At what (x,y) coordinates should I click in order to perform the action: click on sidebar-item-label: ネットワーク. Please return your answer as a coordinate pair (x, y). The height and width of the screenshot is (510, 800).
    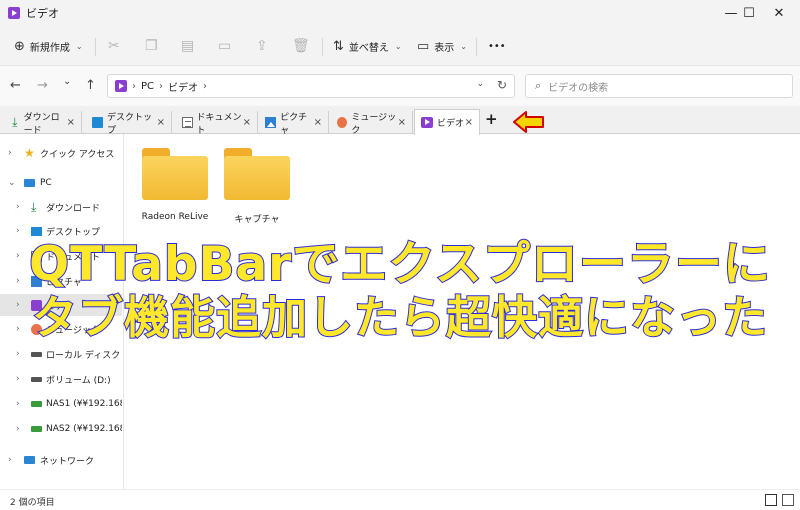
    Looking at the image, I should click on (67, 461).